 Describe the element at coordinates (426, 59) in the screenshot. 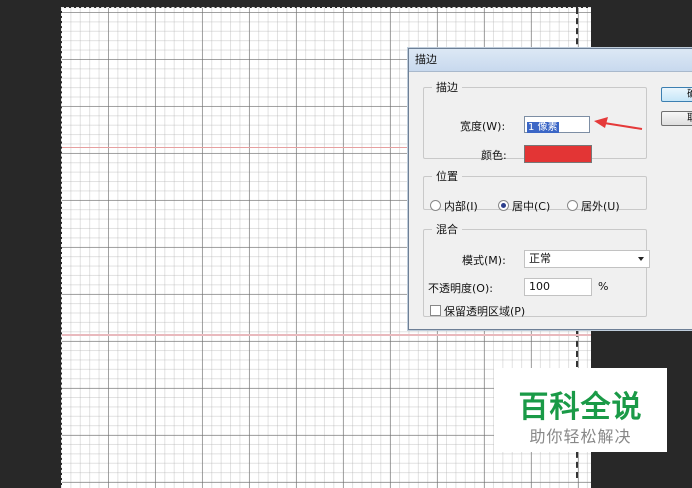

I see `dialog-title: 描边` at that location.